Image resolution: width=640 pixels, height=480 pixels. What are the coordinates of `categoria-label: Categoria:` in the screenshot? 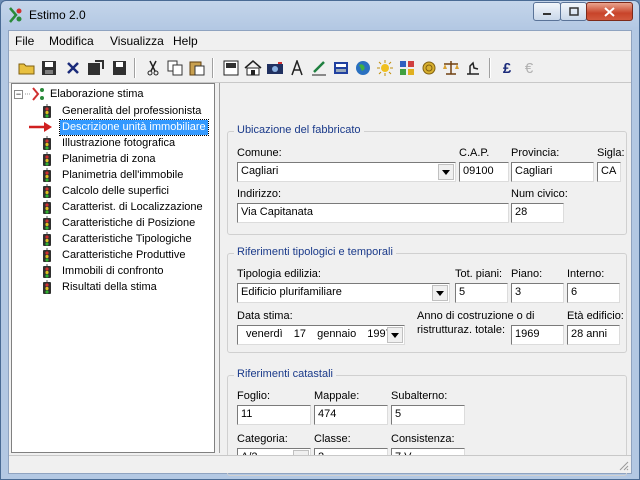 It's located at (262, 439).